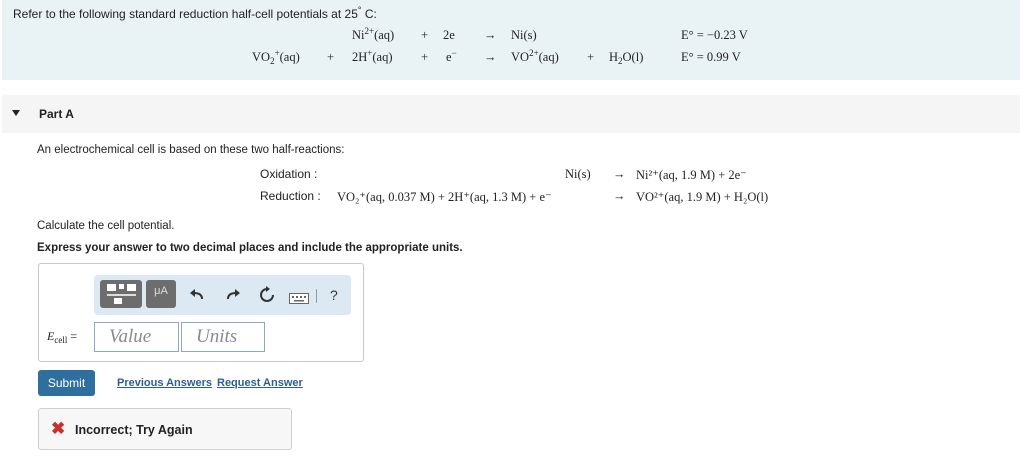 The image size is (1024, 458). Describe the element at coordinates (619, 196) in the screenshot. I see `reduction-arrow: →` at that location.